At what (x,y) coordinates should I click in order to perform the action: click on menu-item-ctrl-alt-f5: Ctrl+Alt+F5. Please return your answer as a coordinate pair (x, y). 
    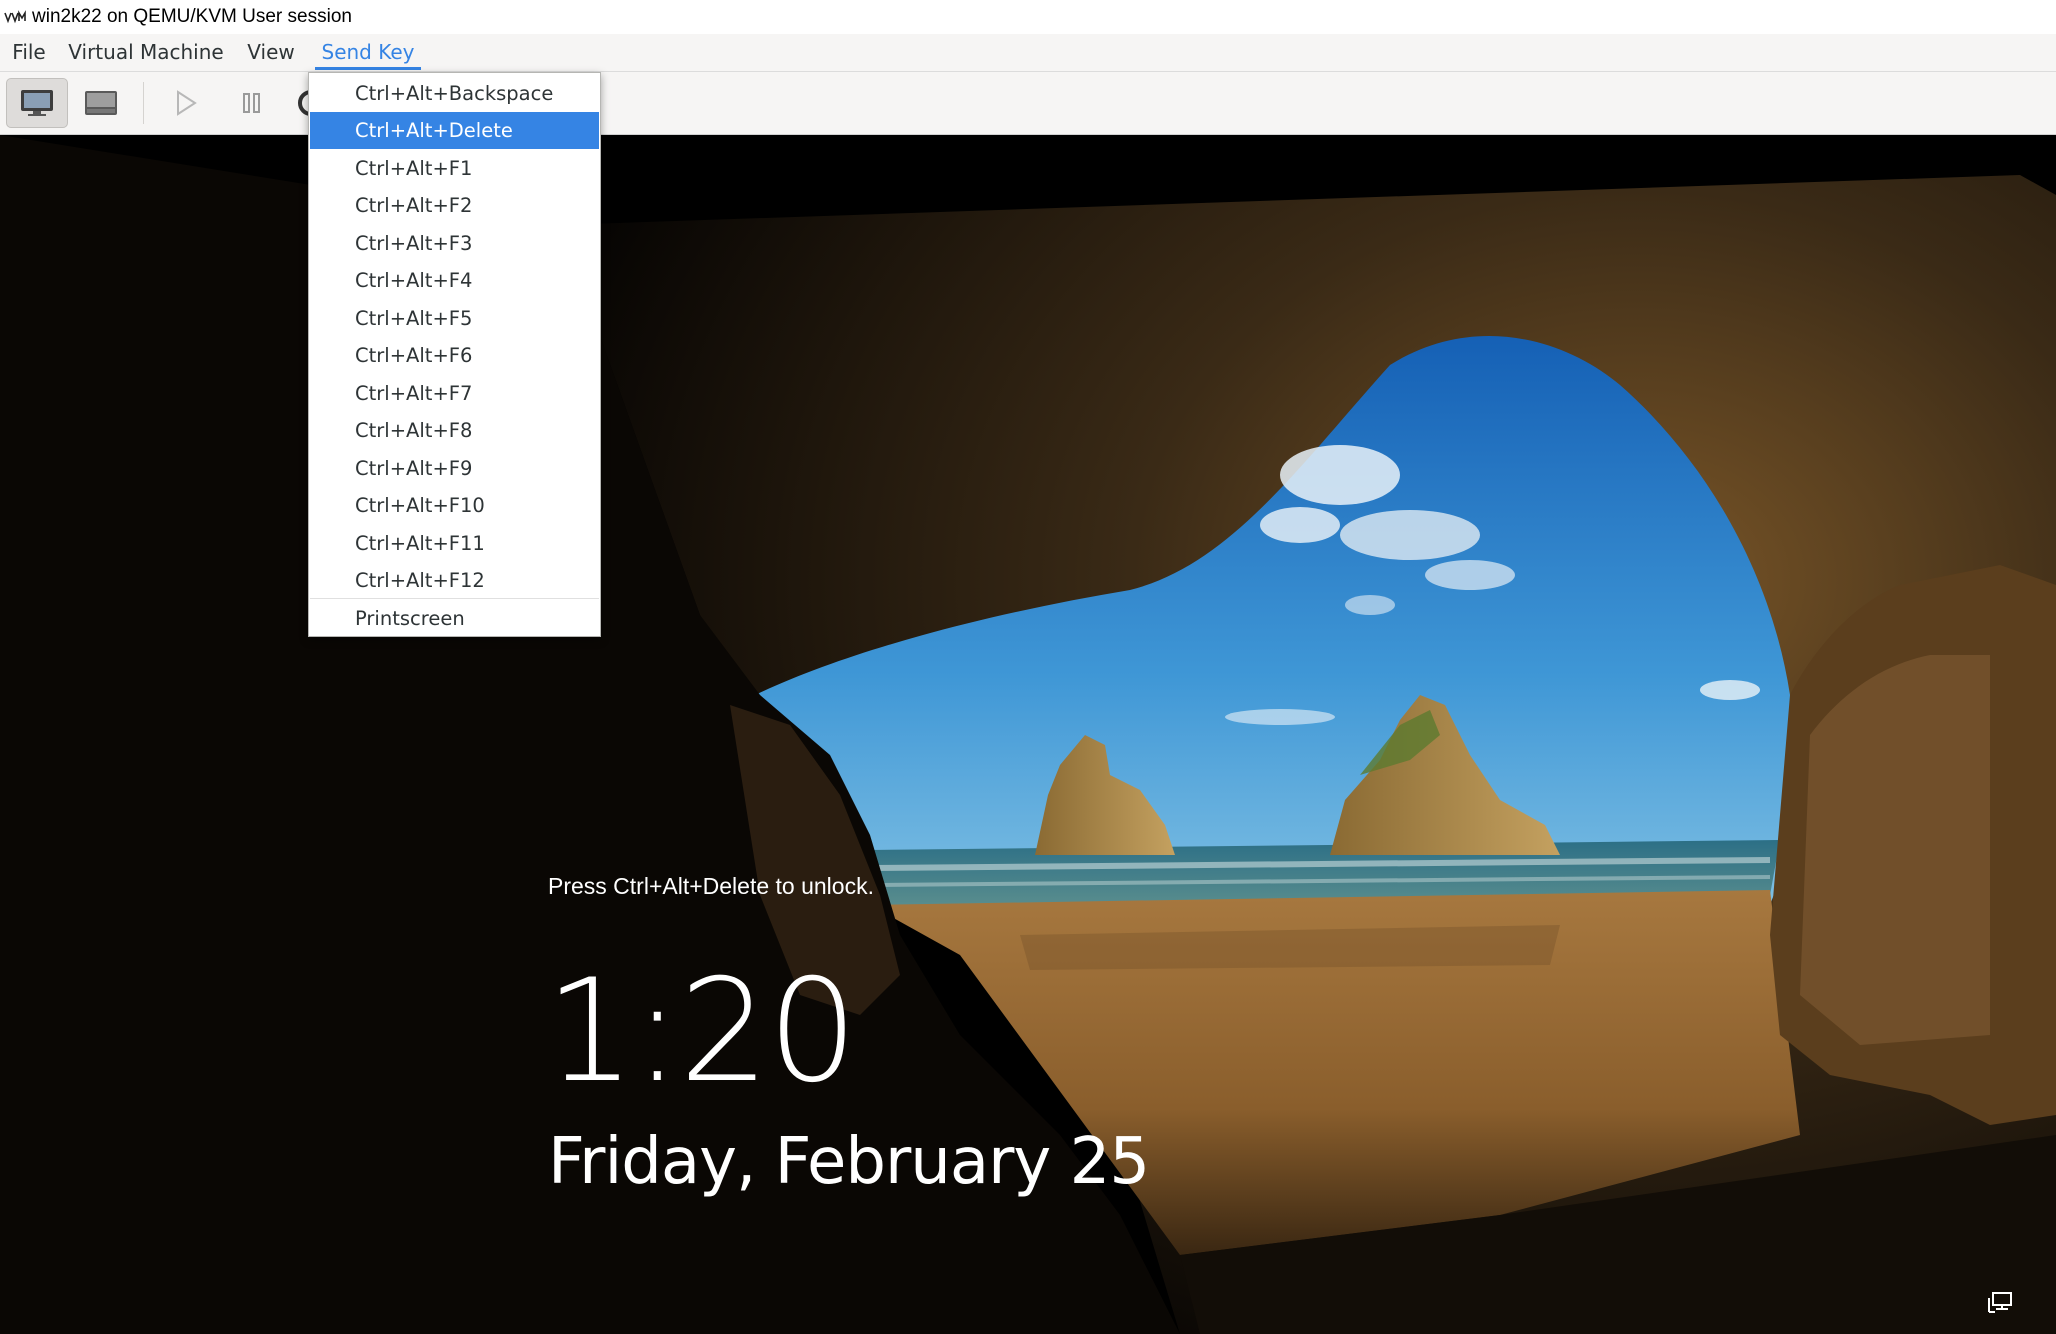
    Looking at the image, I should click on (454, 318).